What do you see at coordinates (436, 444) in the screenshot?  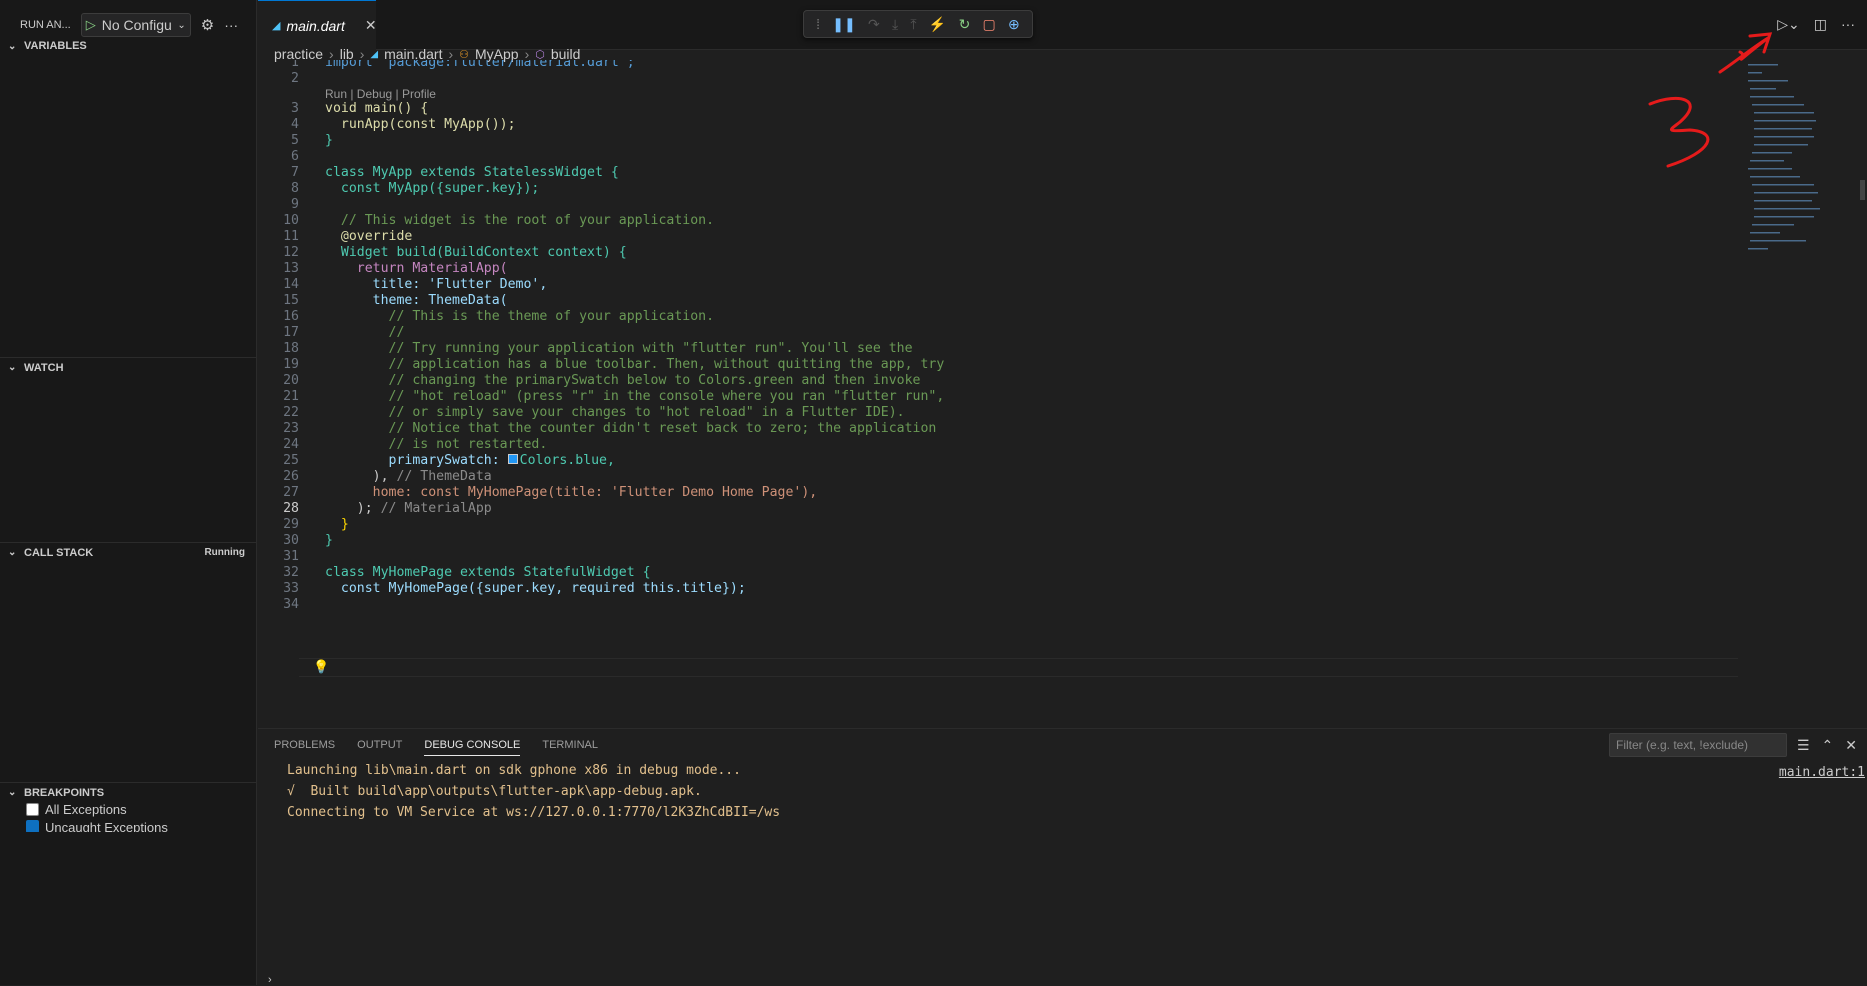 I see `code-line: // is not restarted.` at bounding box center [436, 444].